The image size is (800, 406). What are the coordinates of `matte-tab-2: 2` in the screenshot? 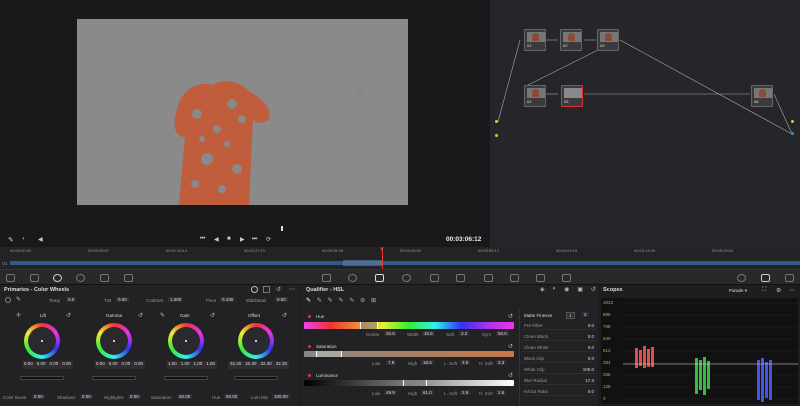 It's located at (585, 314).